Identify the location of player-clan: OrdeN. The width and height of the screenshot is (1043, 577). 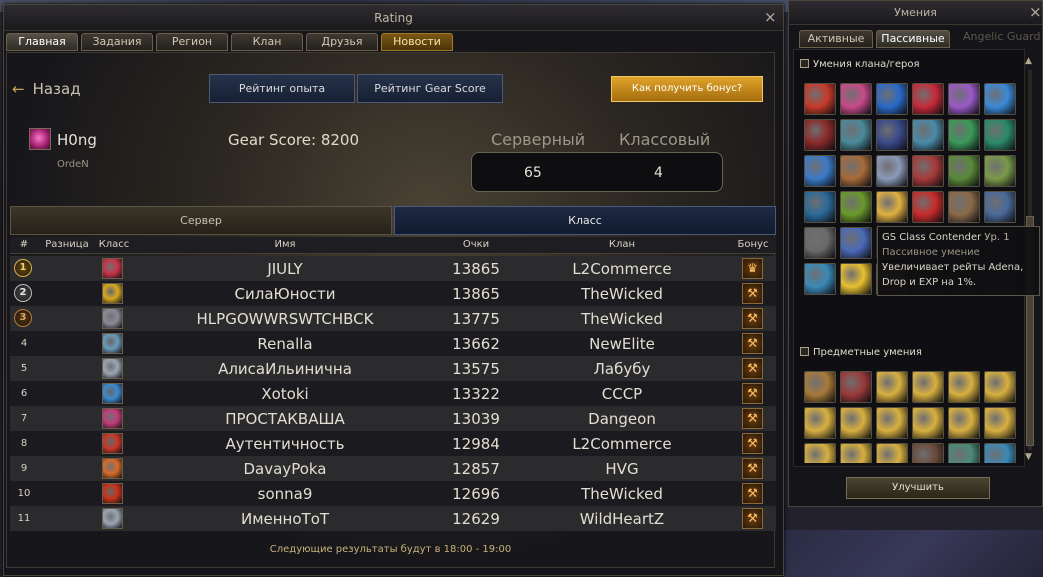
(73, 164).